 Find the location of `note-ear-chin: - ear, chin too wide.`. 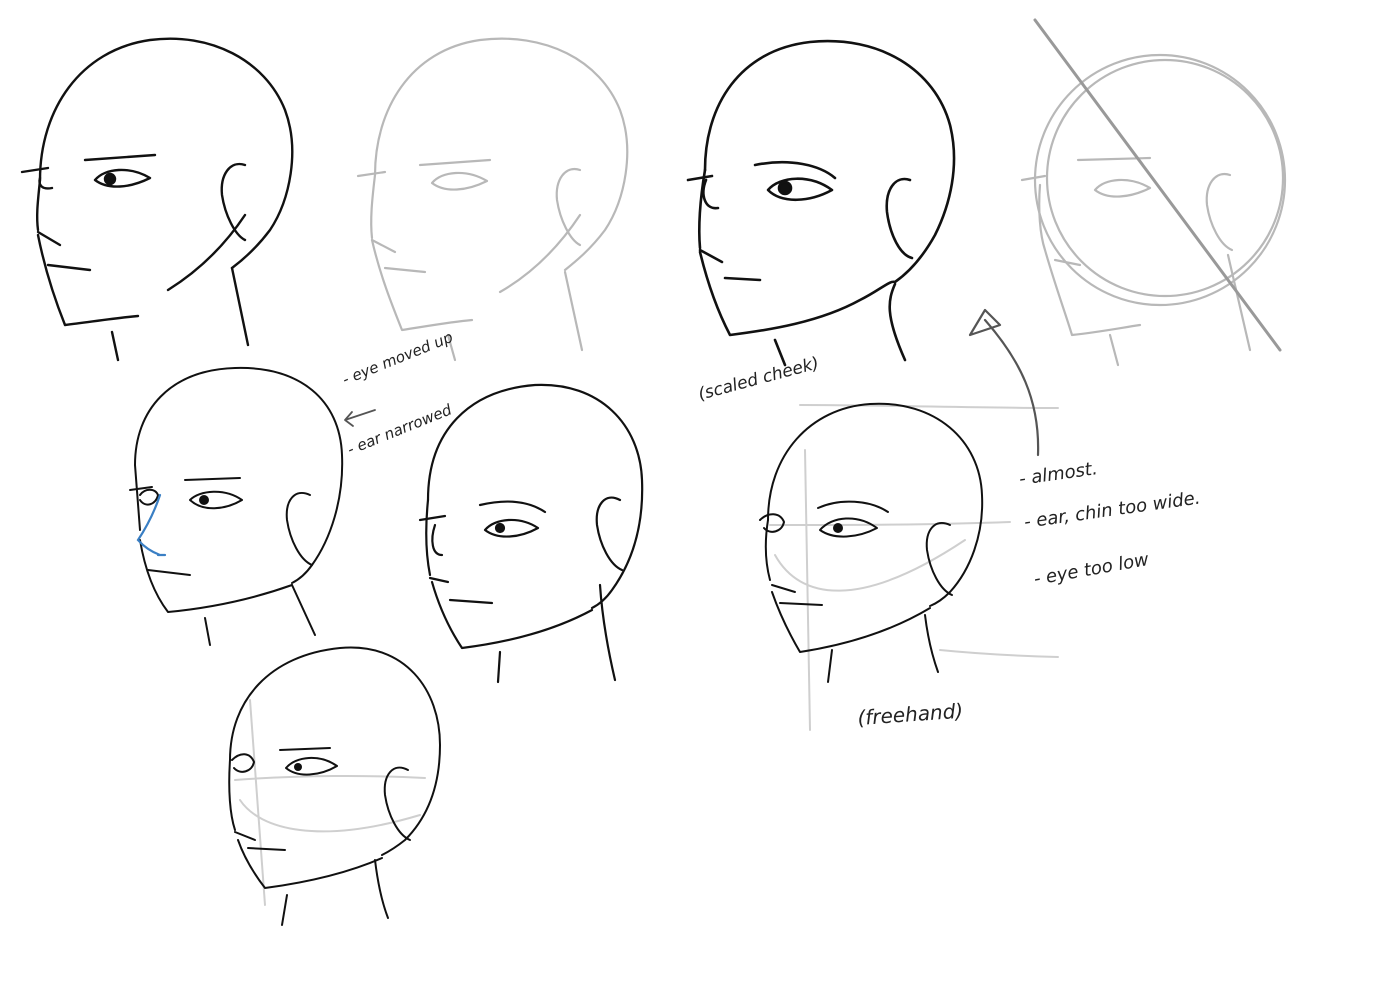

note-ear-chin: - ear, chin too wide. is located at coordinates (1112, 510).